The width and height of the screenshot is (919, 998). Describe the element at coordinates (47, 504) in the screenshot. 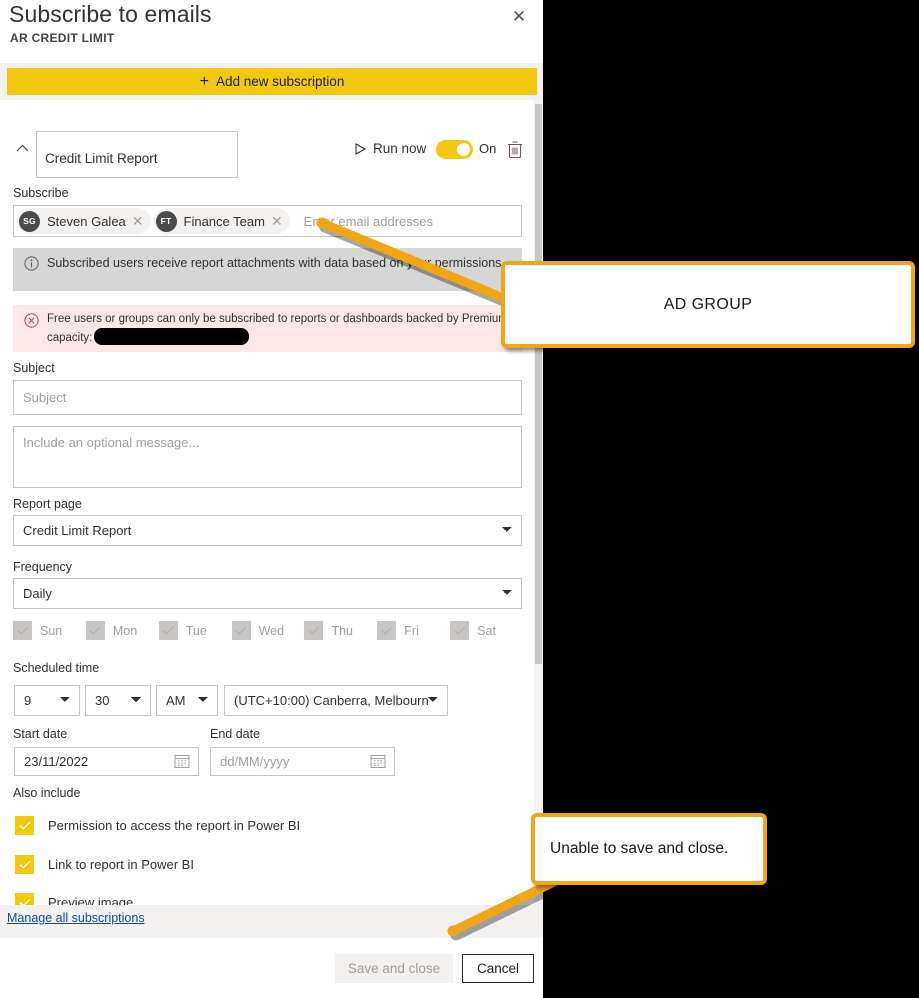

I see `report-page-label: Report page` at that location.